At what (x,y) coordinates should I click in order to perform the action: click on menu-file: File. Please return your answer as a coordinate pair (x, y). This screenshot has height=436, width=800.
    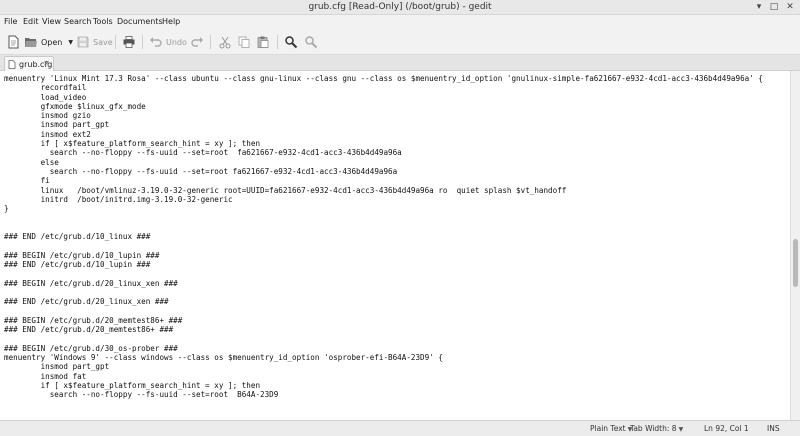
    Looking at the image, I should click on (10, 21).